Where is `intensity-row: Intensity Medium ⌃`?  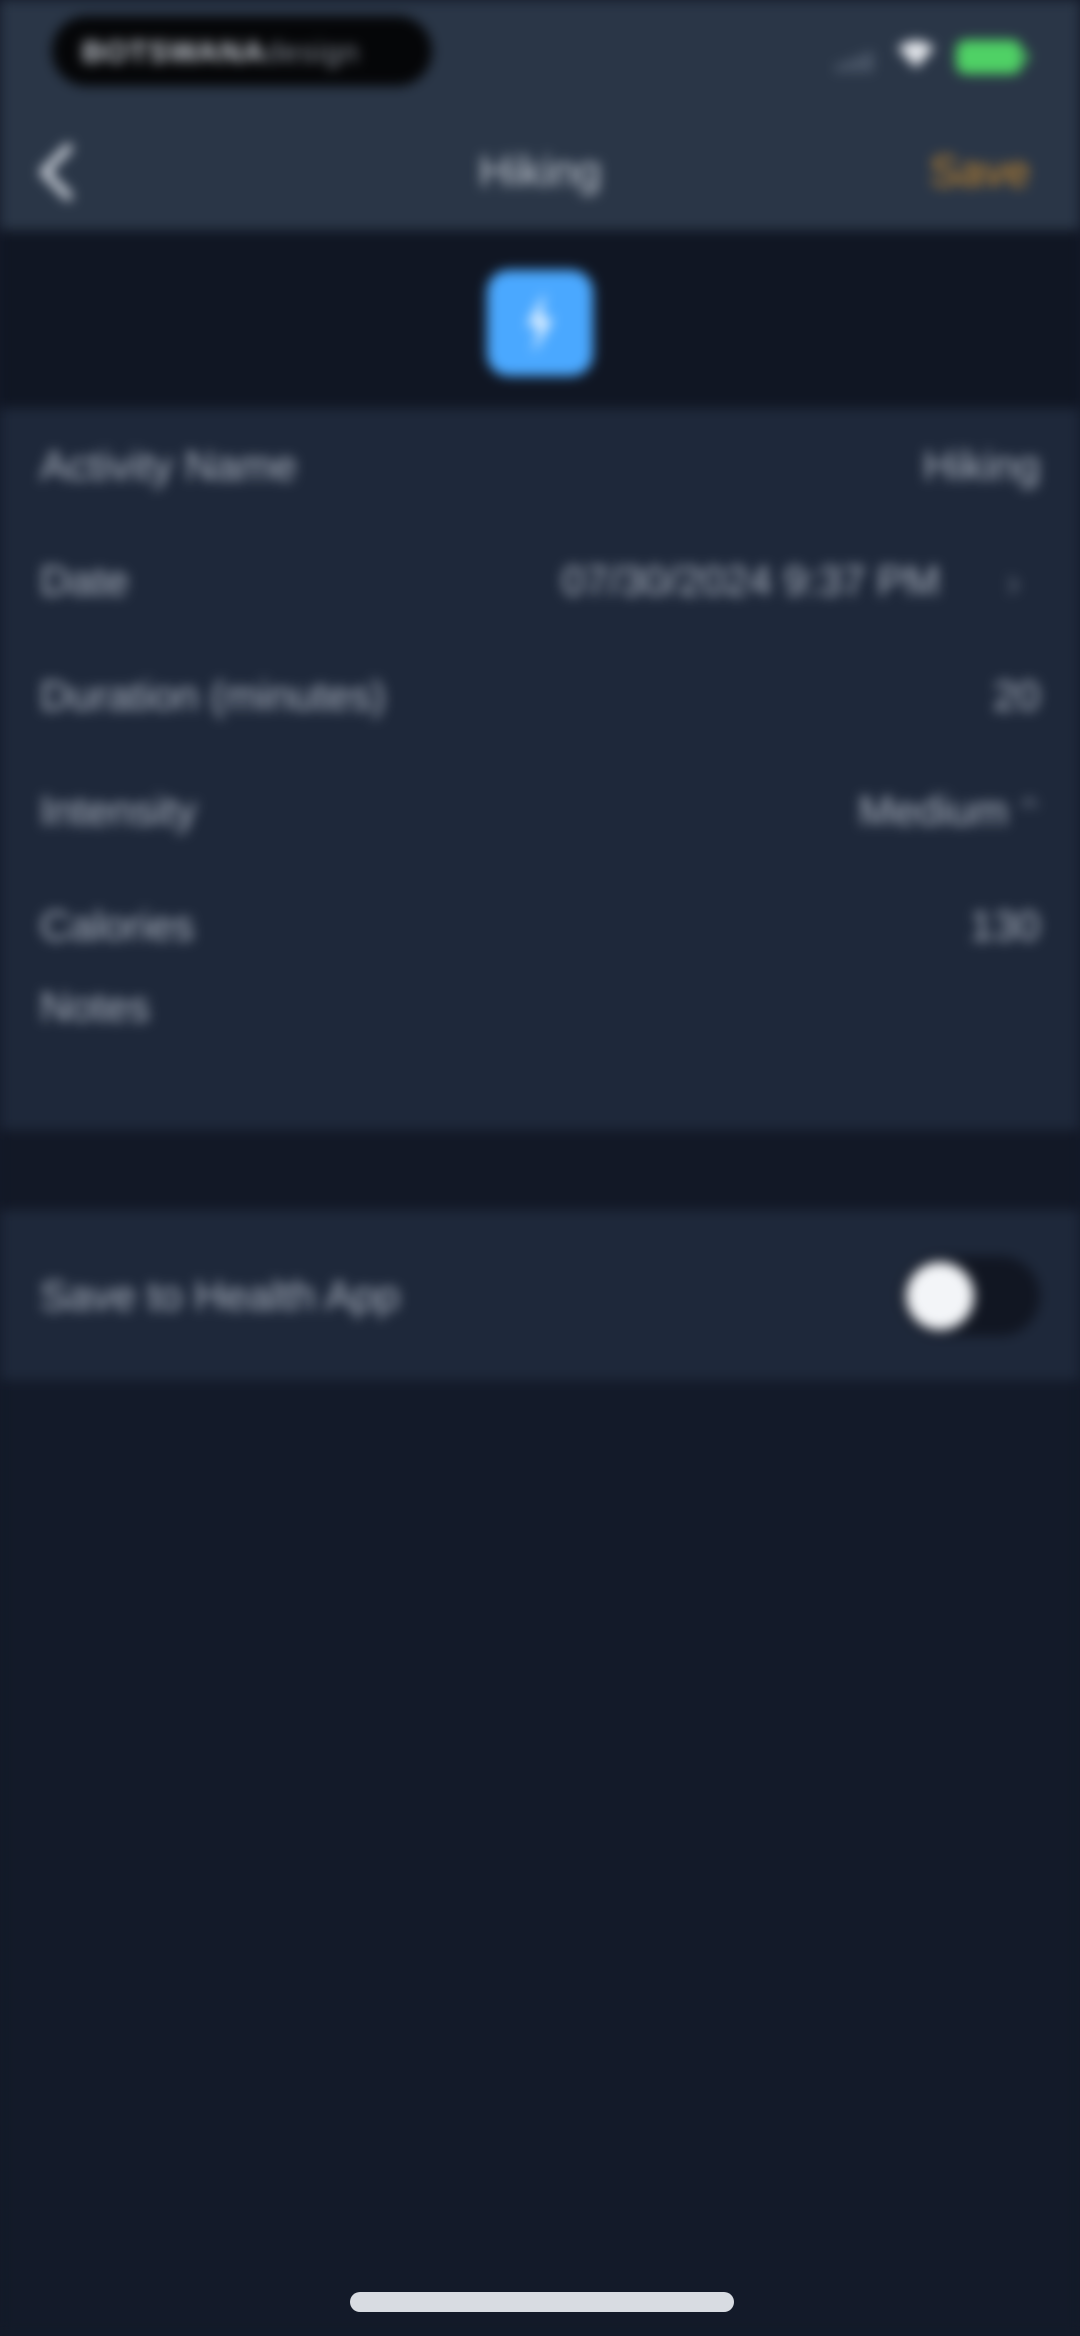
intensity-row: Intensity Medium ⌃ is located at coordinates (540, 810).